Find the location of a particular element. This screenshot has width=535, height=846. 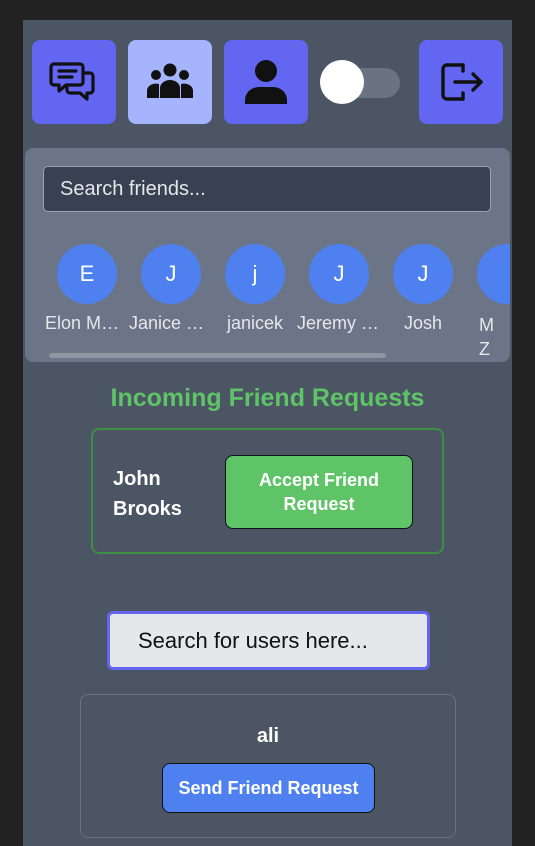

friend-item: E Elon Musk is located at coordinates (87, 289).